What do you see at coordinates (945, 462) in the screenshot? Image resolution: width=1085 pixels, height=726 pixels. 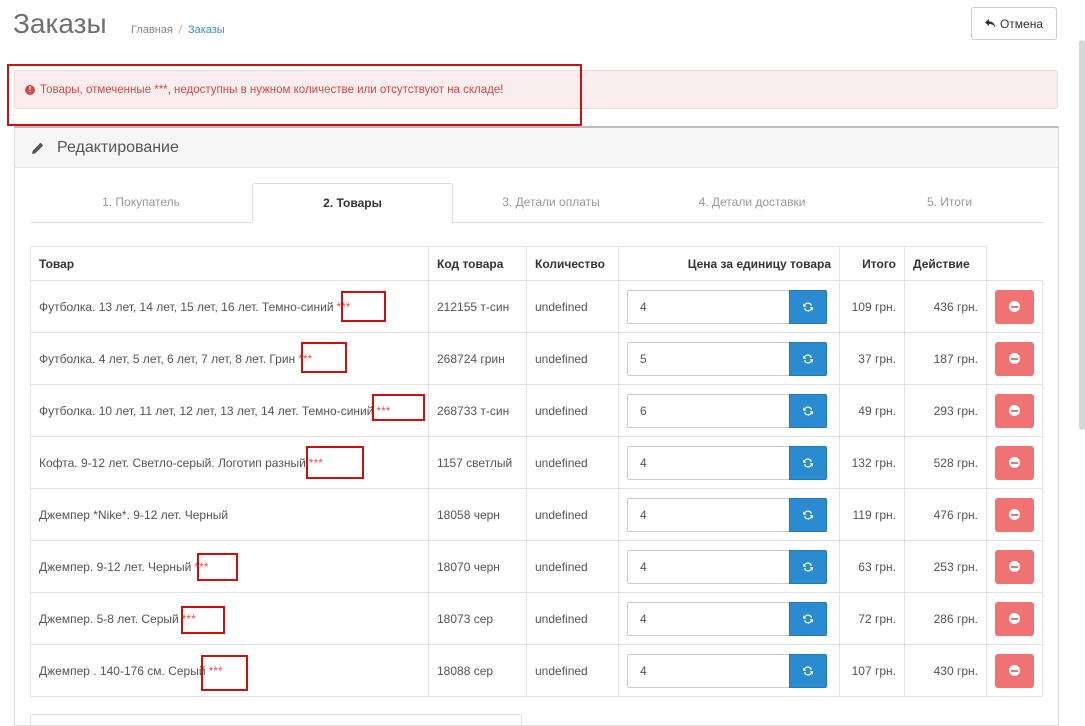 I see `line-total: 528 грн.` at bounding box center [945, 462].